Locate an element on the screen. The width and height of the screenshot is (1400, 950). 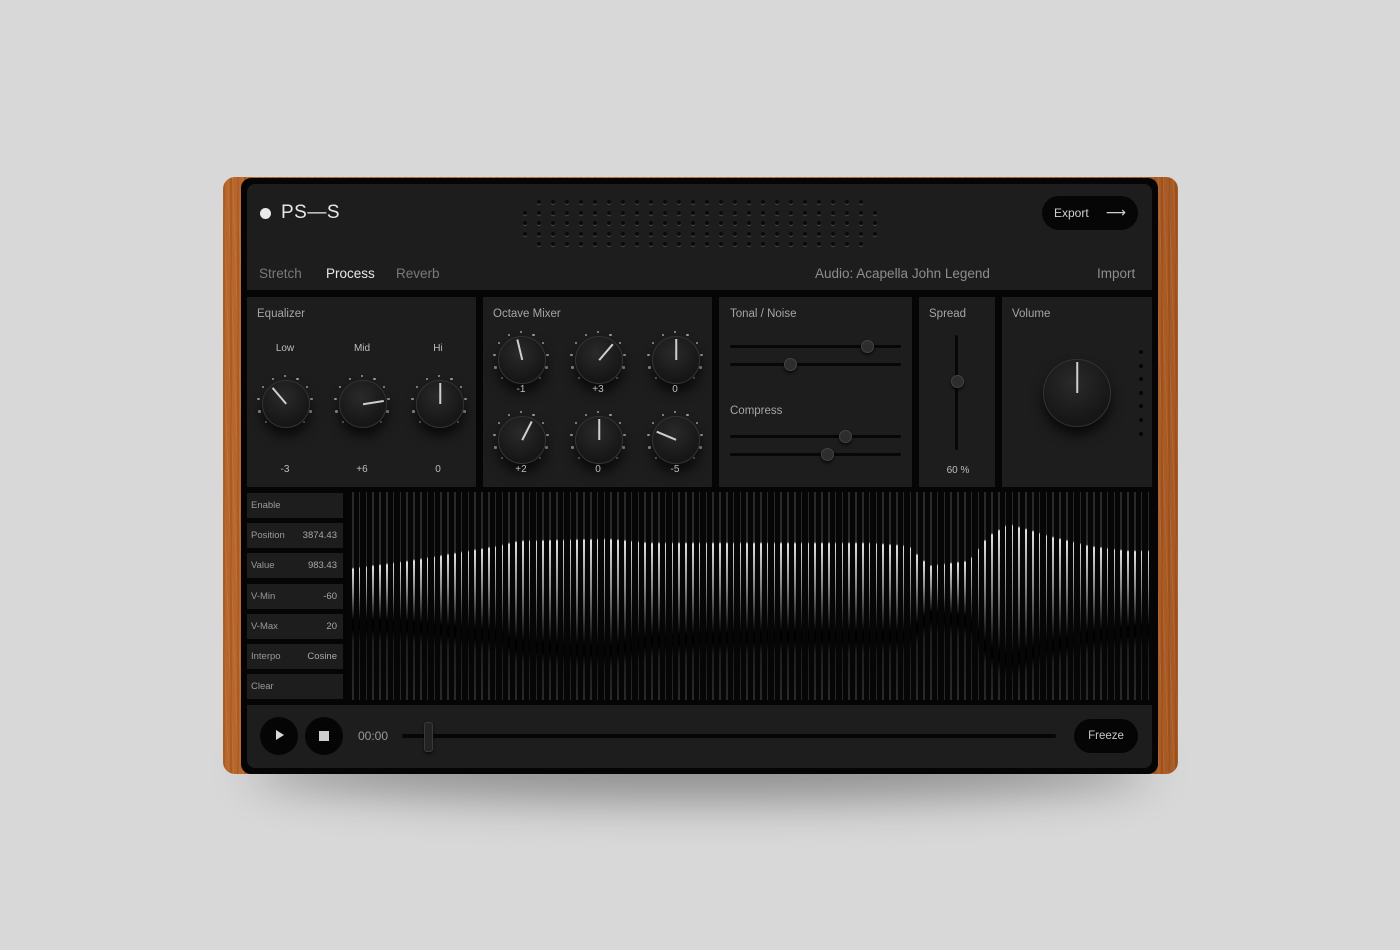
spread-slider-thumb is located at coordinates (957, 381).